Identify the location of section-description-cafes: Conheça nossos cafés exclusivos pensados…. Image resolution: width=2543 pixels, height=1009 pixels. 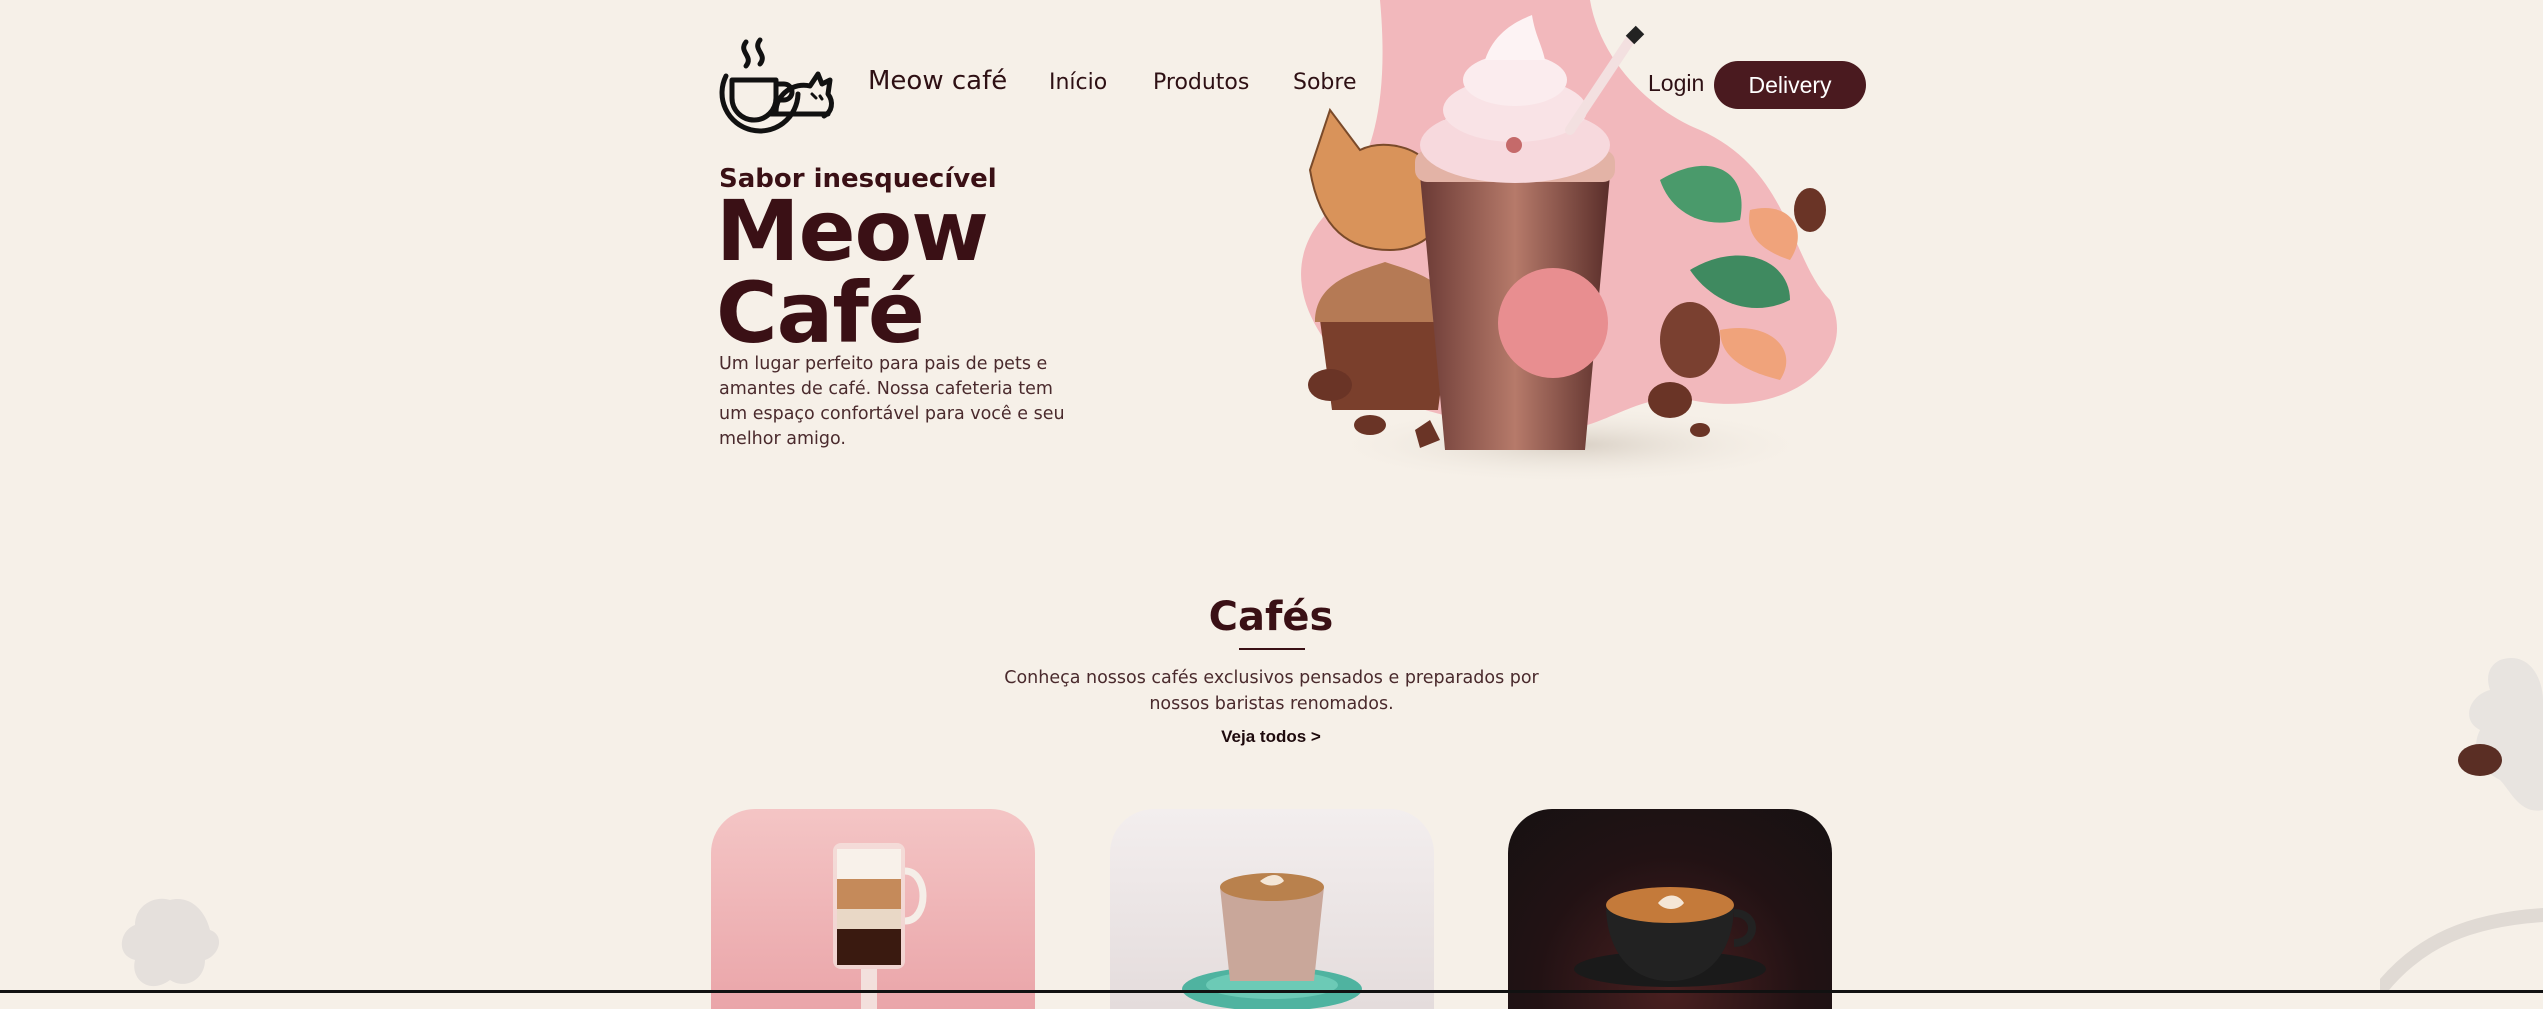
(1271, 691).